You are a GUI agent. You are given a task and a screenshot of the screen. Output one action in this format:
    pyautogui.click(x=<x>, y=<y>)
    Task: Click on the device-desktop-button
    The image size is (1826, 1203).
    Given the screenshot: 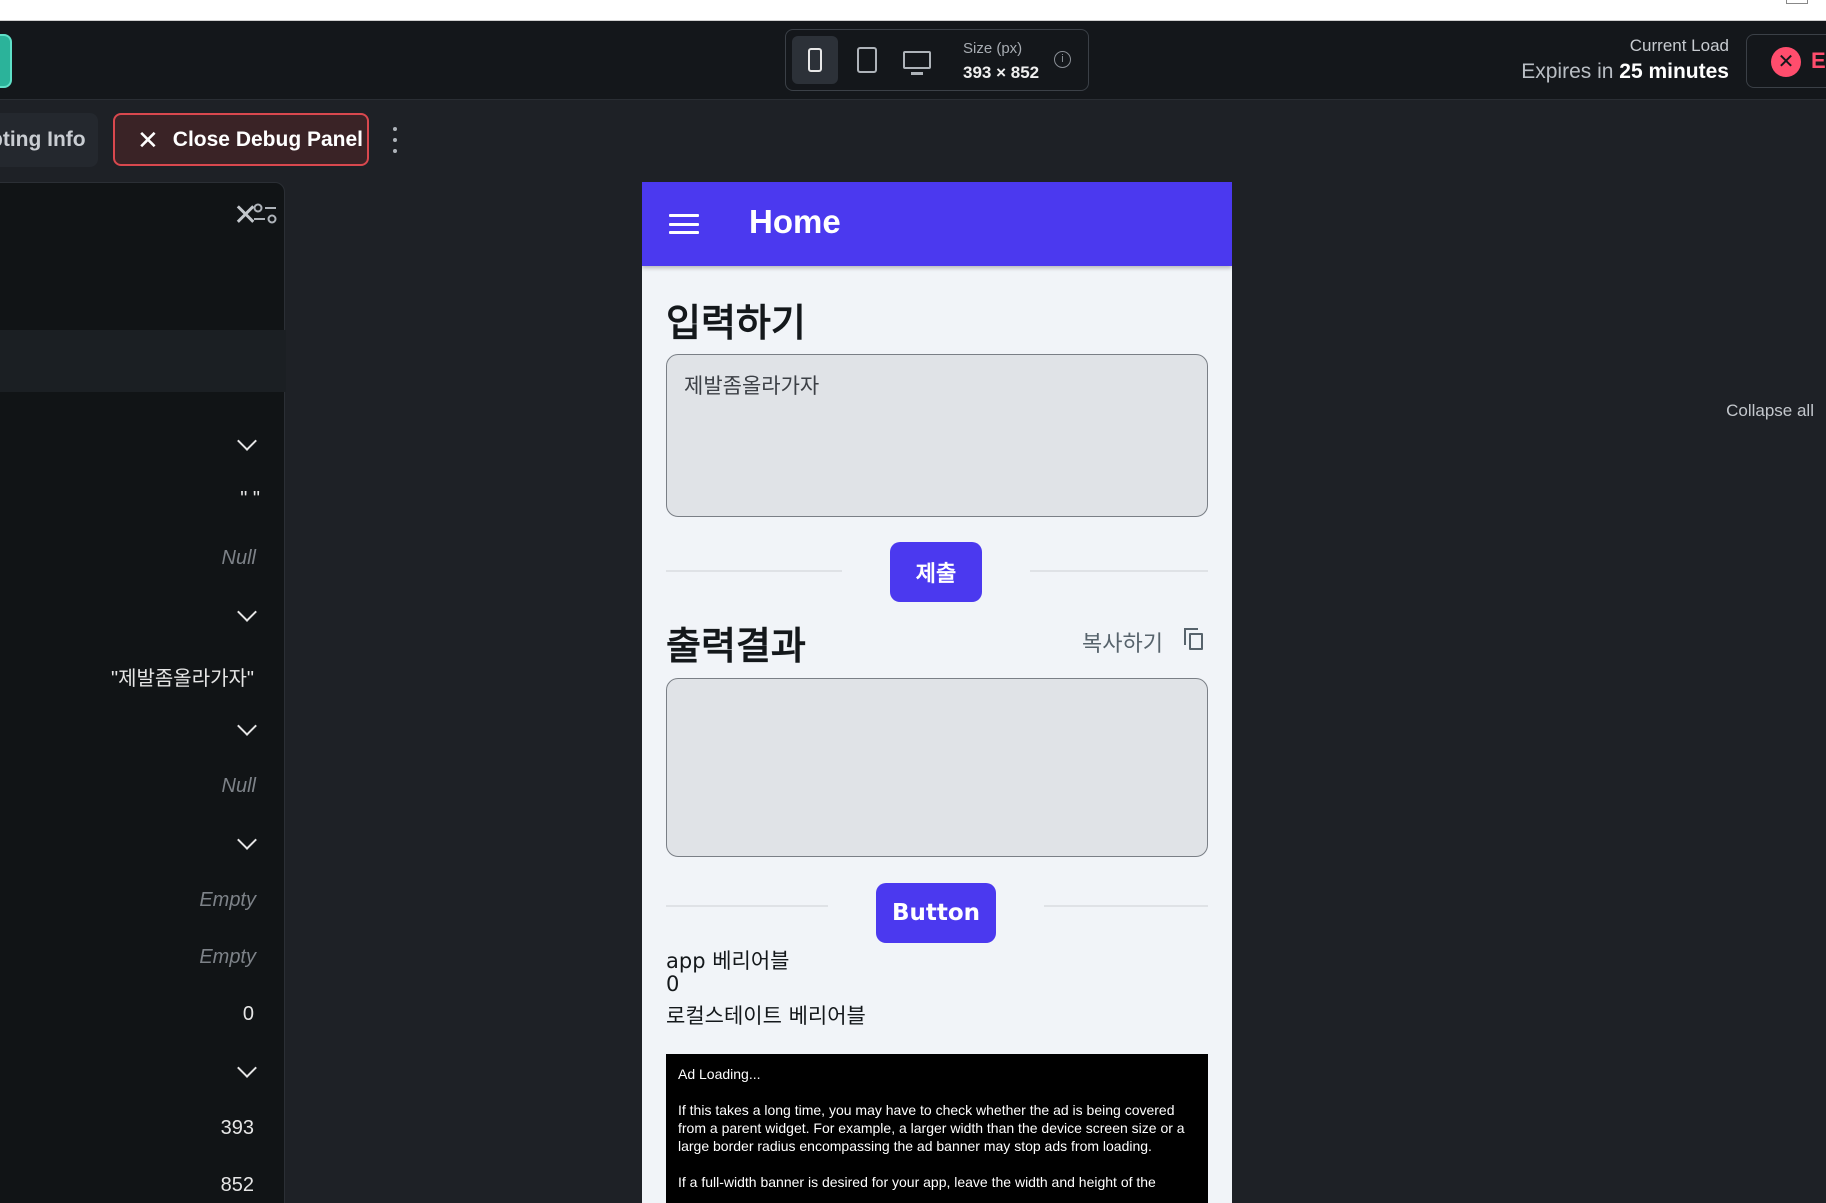 What is the action you would take?
    pyautogui.click(x=917, y=60)
    